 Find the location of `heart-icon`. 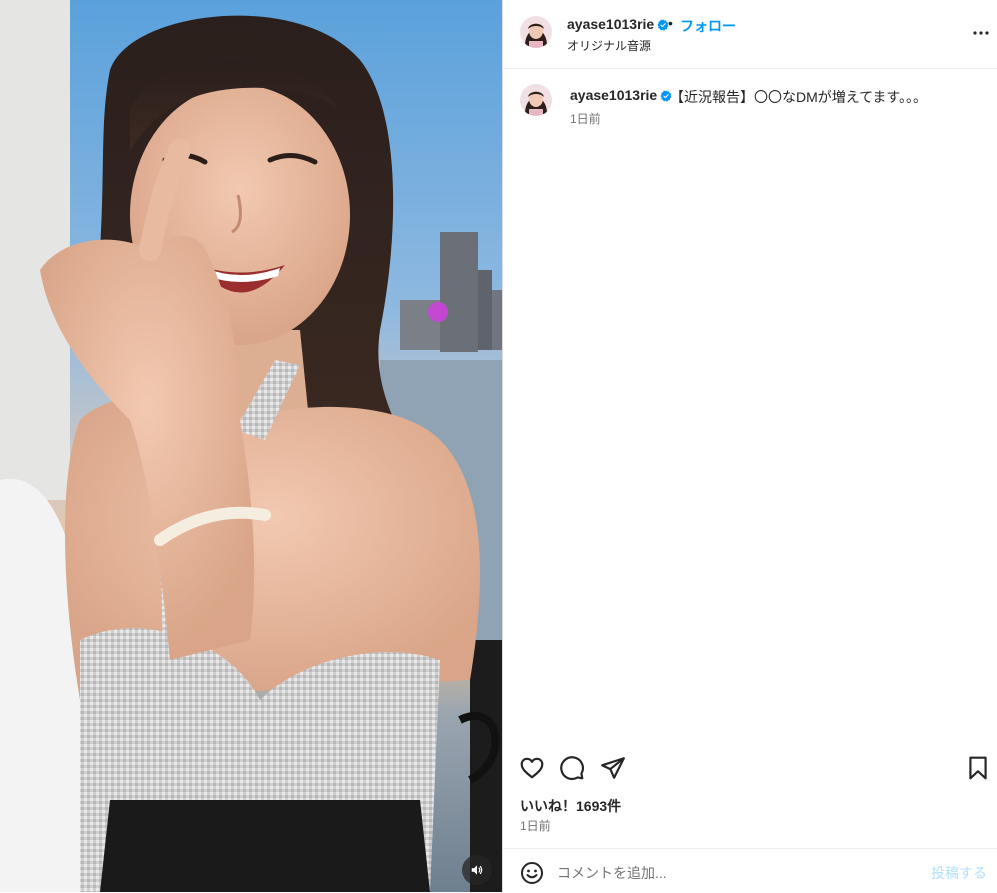

heart-icon is located at coordinates (532, 768).